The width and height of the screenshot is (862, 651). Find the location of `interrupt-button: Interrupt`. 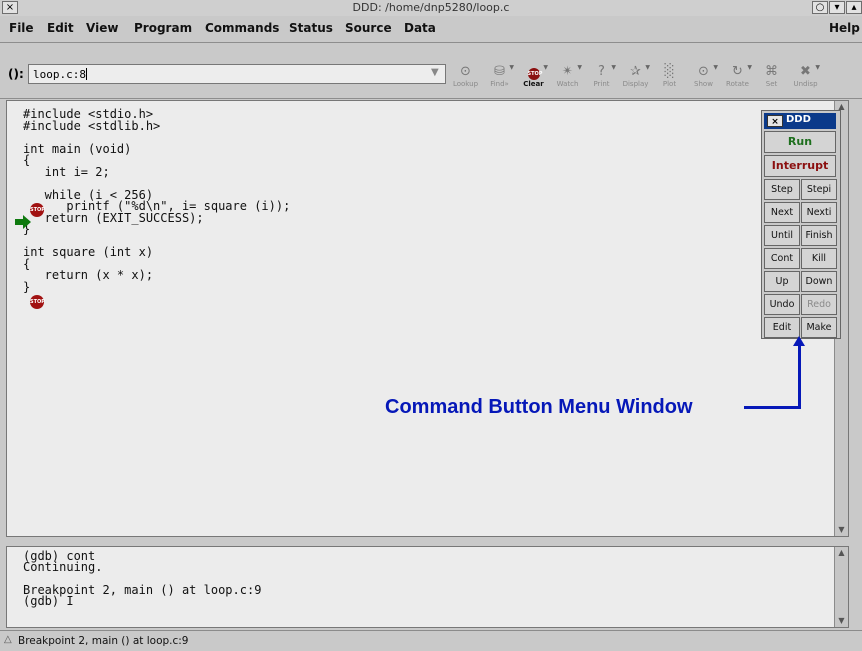

interrupt-button: Interrupt is located at coordinates (800, 166).